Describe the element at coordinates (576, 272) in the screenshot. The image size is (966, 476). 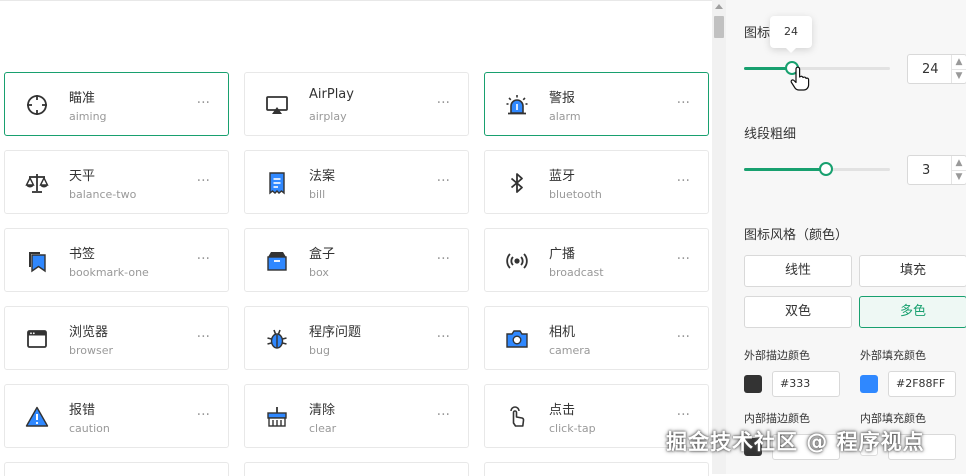
I see `icon-card-subtitle: broadcast` at that location.